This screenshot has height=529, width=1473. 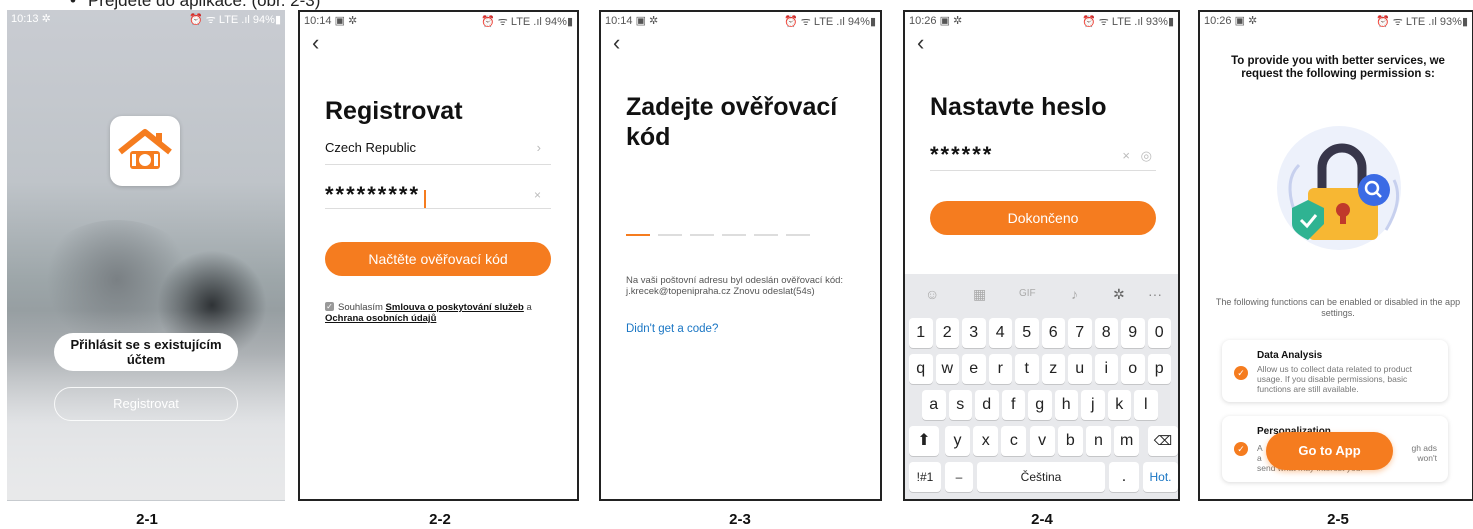 What do you see at coordinates (947, 369) in the screenshot?
I see `key-w: w` at bounding box center [947, 369].